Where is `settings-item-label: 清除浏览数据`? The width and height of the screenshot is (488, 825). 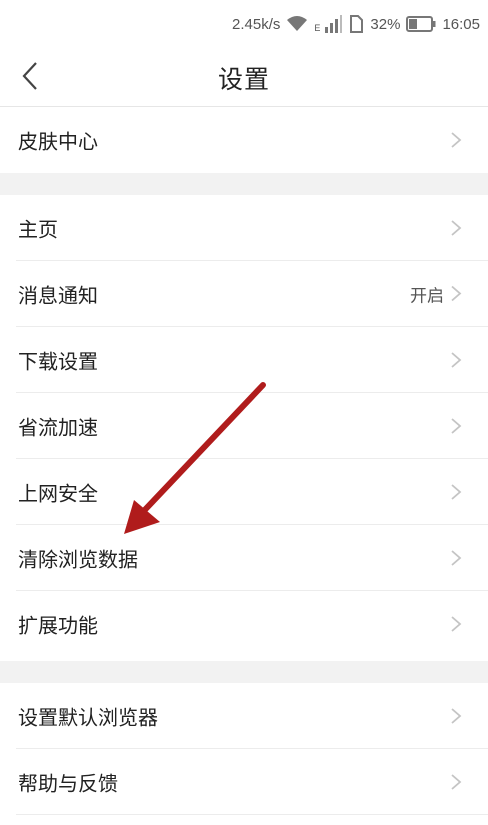 settings-item-label: 清除浏览数据 is located at coordinates (78, 559).